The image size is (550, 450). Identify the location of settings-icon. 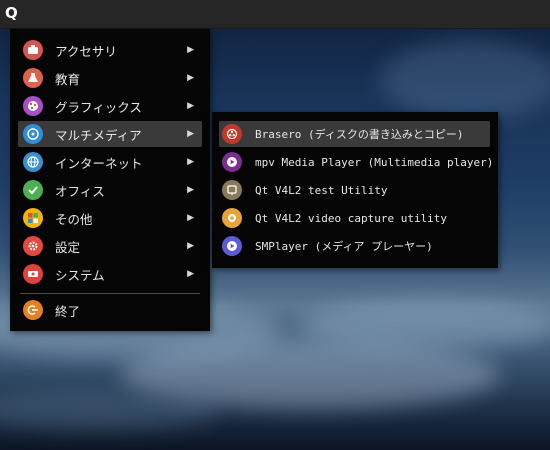
(33, 246).